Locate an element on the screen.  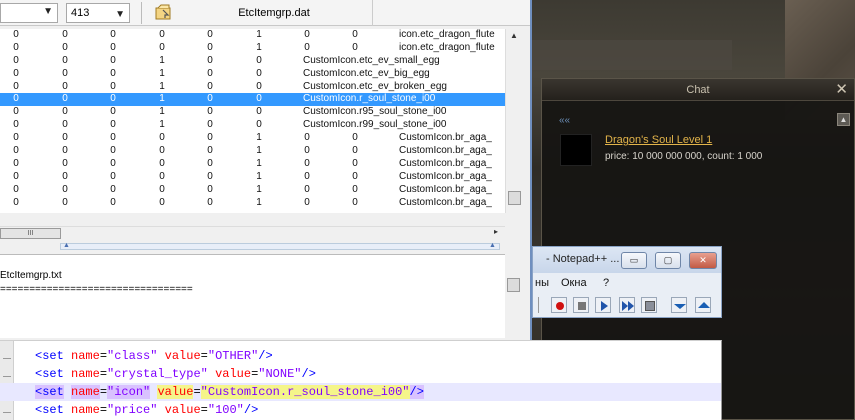
code-line: <set name="price" value="100"/> is located at coordinates (360, 410).